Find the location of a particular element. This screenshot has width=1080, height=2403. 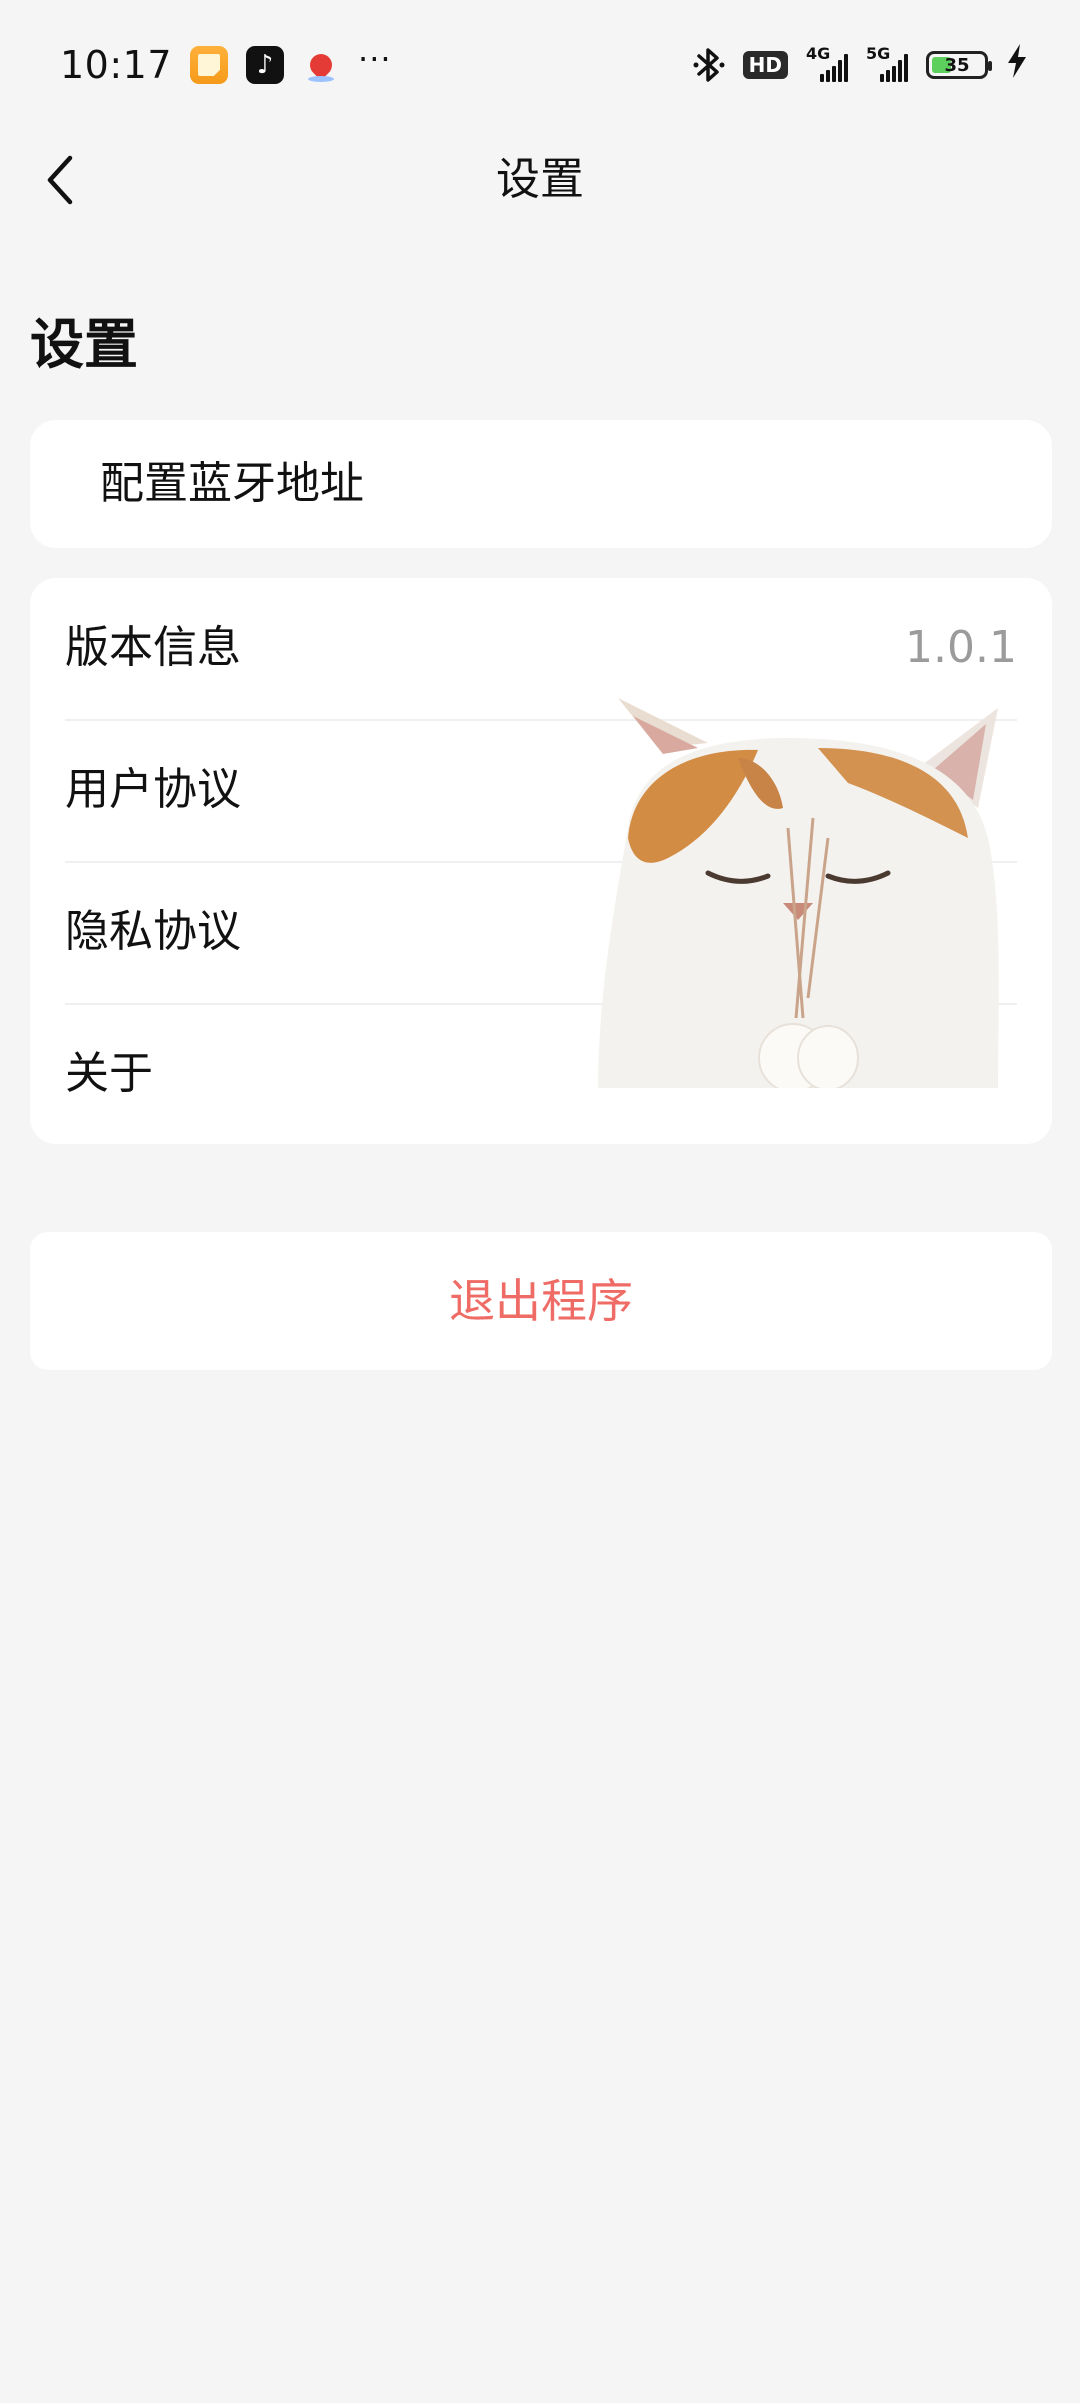

exit-button: 退出程序 is located at coordinates (541, 1301).